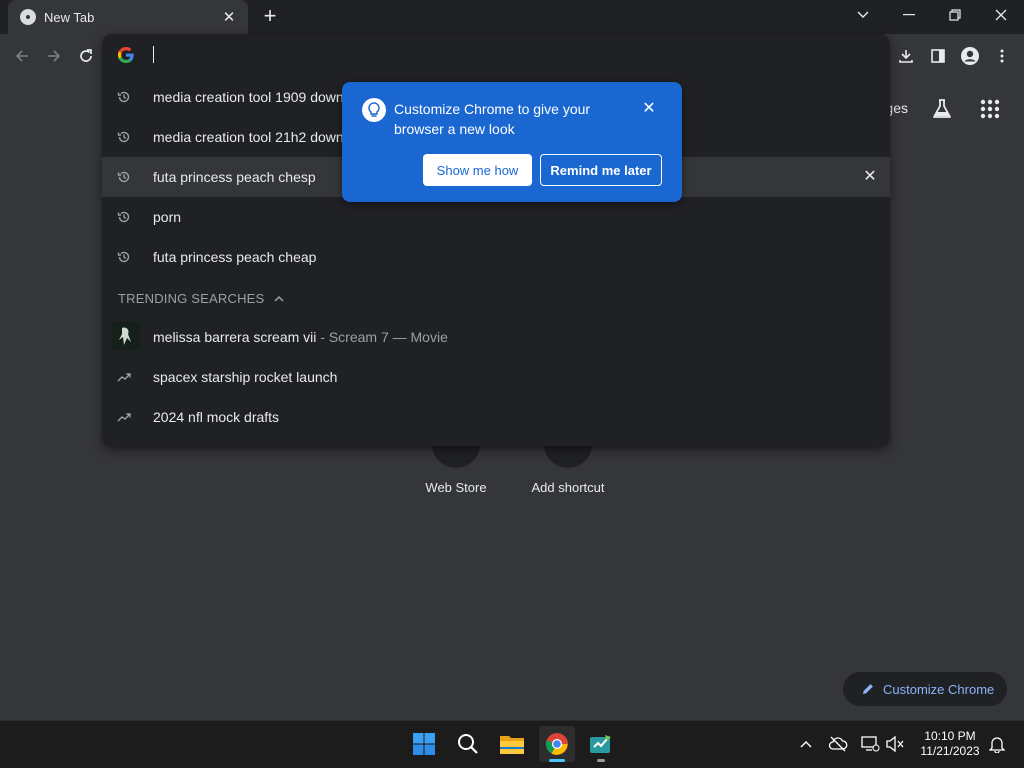 The image size is (1024, 768). Describe the element at coordinates (234, 177) in the screenshot. I see `suggestion-text: futa princess peach chesp` at that location.